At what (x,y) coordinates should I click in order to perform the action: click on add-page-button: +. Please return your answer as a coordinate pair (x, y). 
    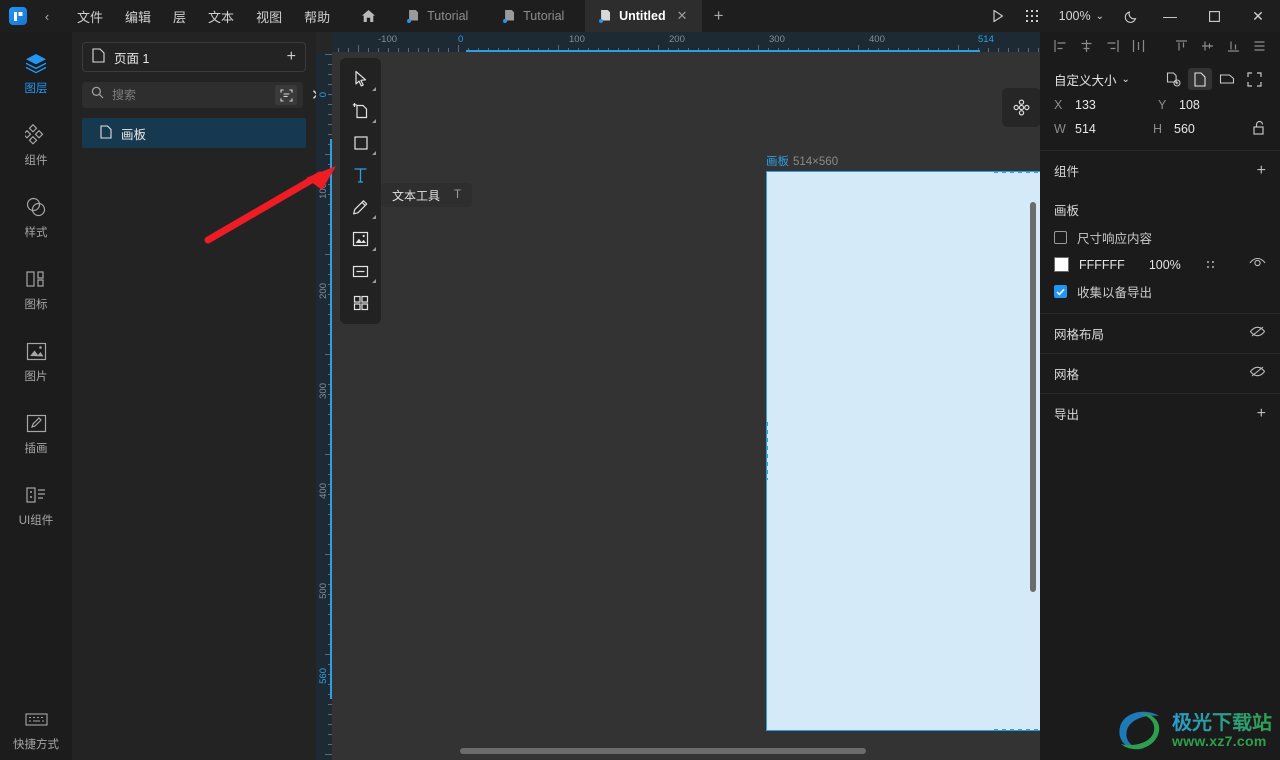
    Looking at the image, I should click on (291, 57).